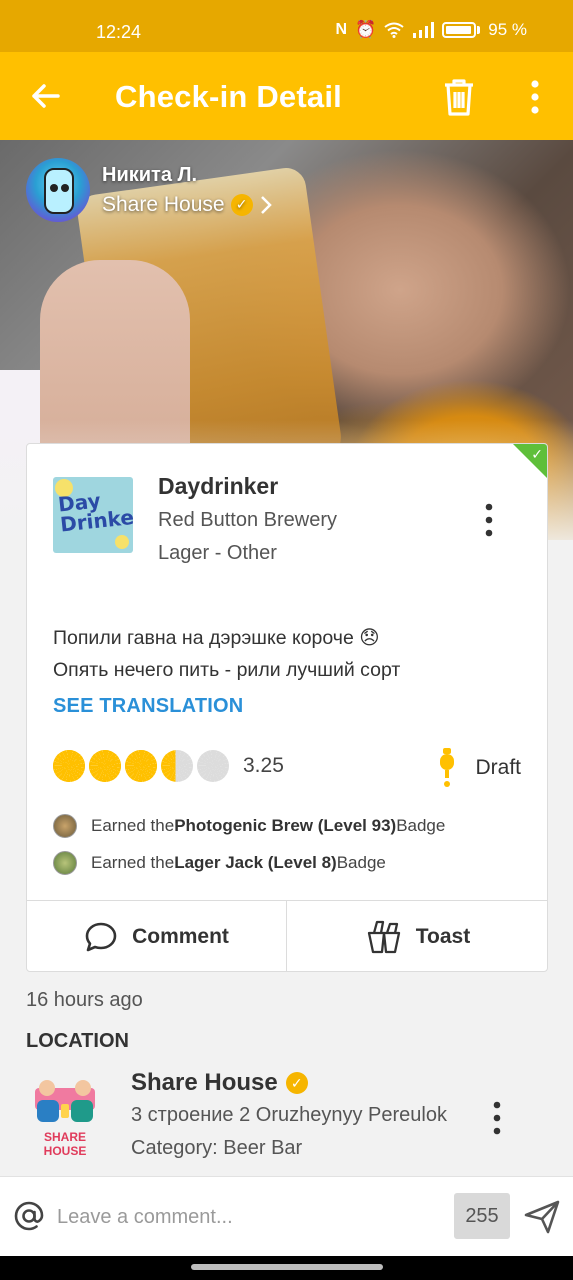 This screenshot has height=1280, width=573. Describe the element at coordinates (535, 97) in the screenshot. I see `more-vert-icon` at that location.